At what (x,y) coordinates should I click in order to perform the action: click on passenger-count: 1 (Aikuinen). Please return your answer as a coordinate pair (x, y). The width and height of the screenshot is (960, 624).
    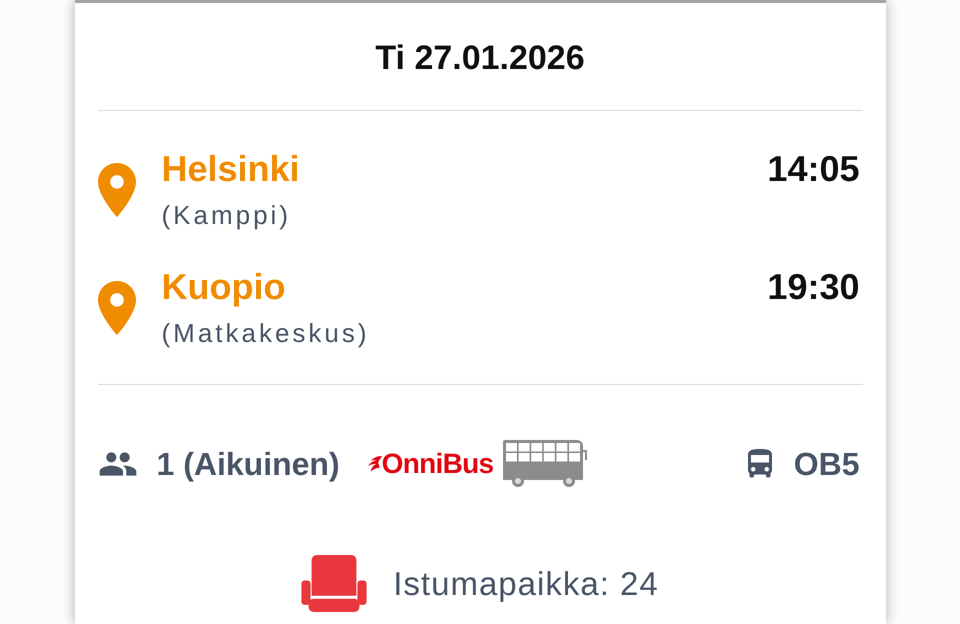
    Looking at the image, I should click on (248, 464).